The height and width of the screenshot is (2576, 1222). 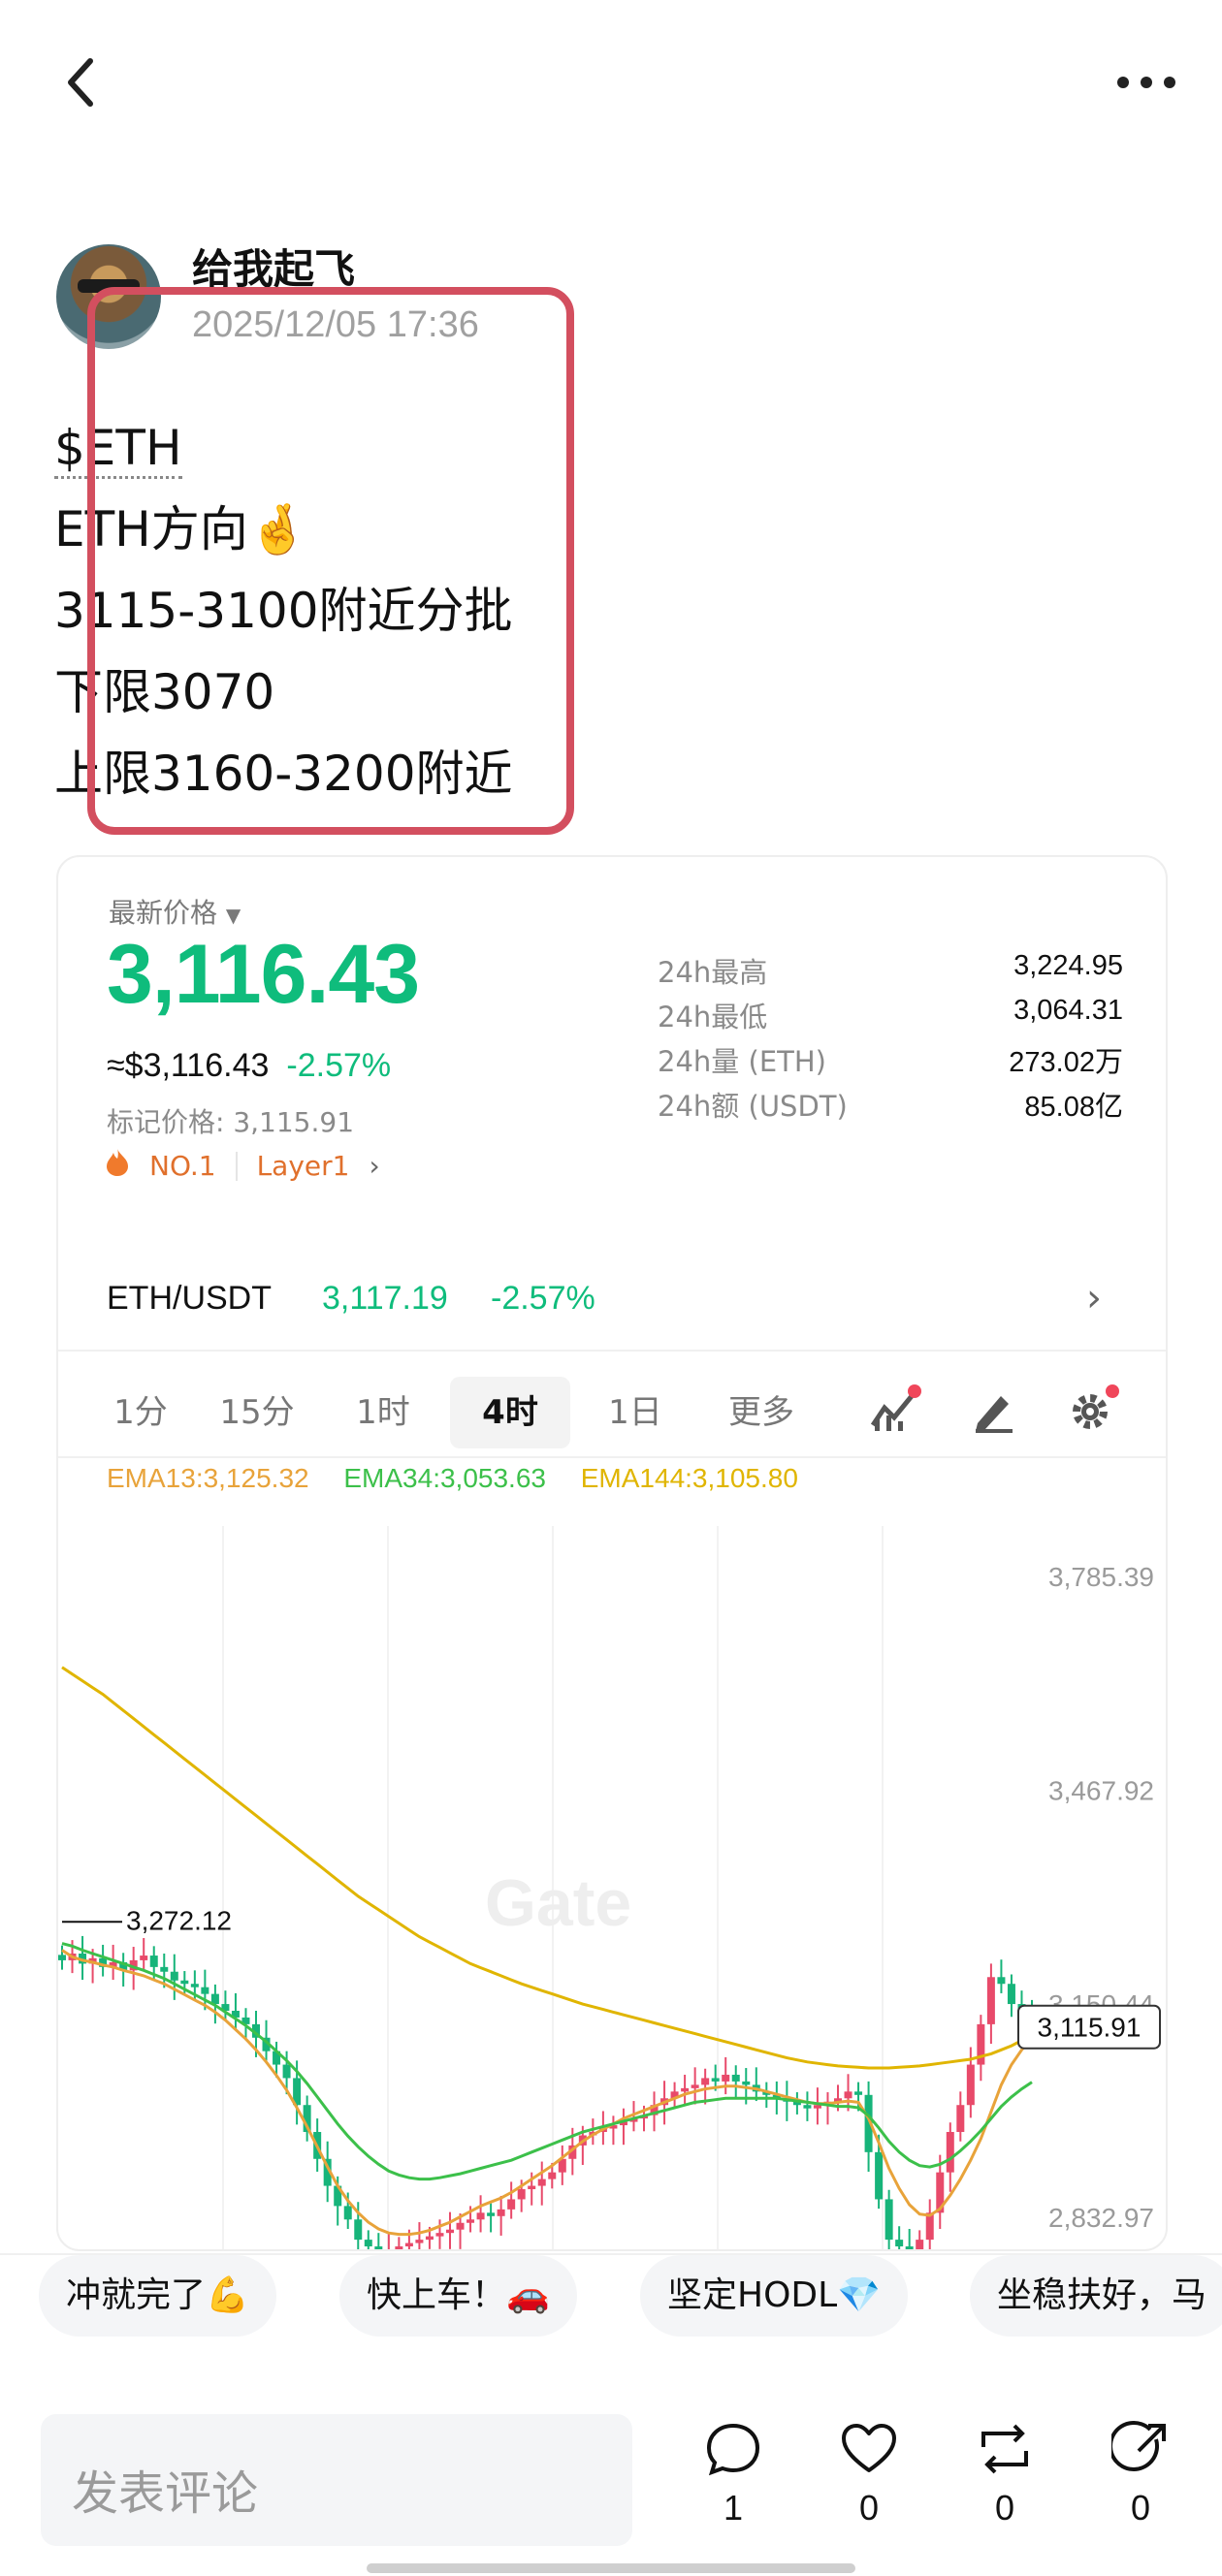 I want to click on change-percent: -2.57%, so click(x=339, y=1065).